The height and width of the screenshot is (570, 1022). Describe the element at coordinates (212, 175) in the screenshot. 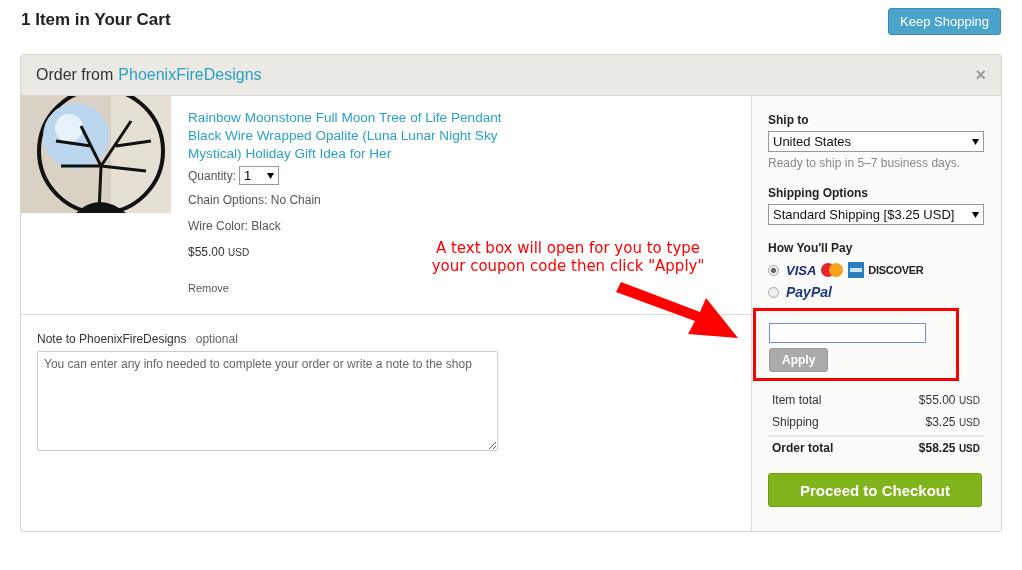

I see `quantity-label: Quantity:` at that location.